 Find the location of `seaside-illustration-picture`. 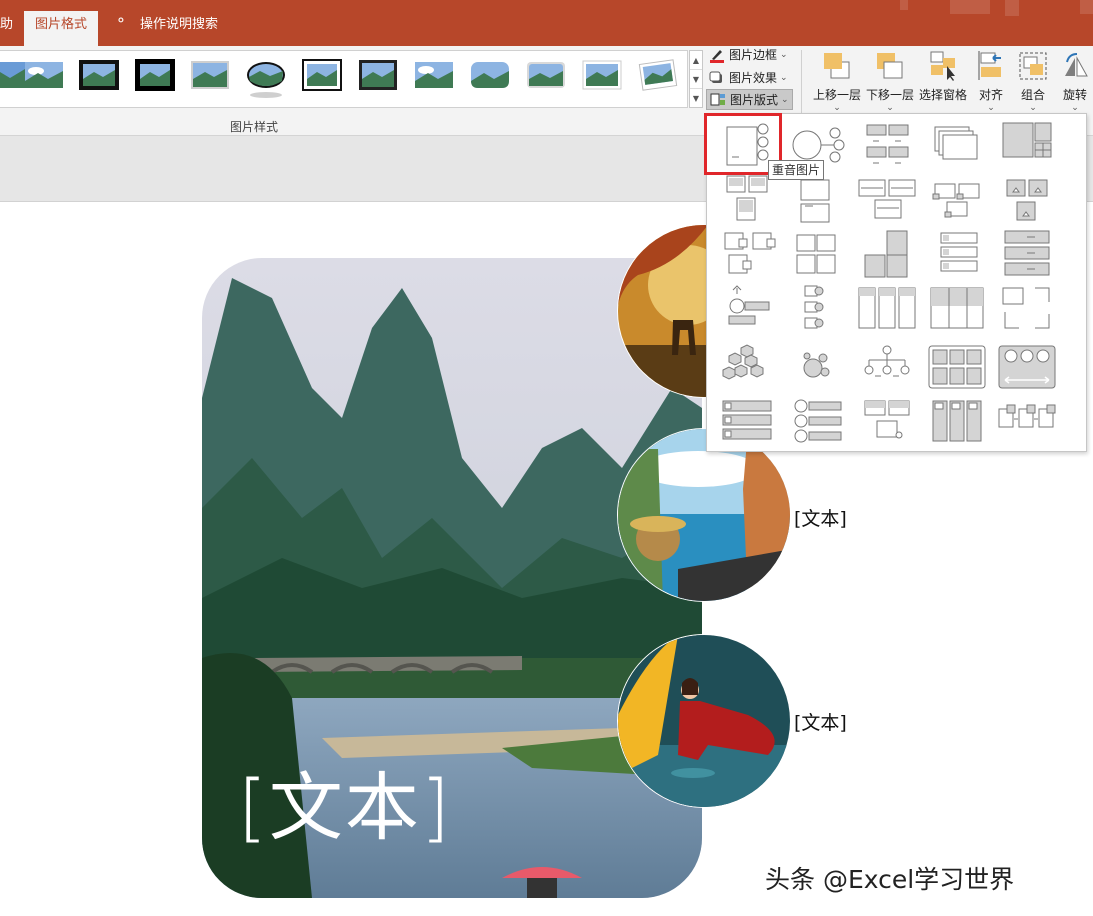

seaside-illustration-picture is located at coordinates (704, 515).